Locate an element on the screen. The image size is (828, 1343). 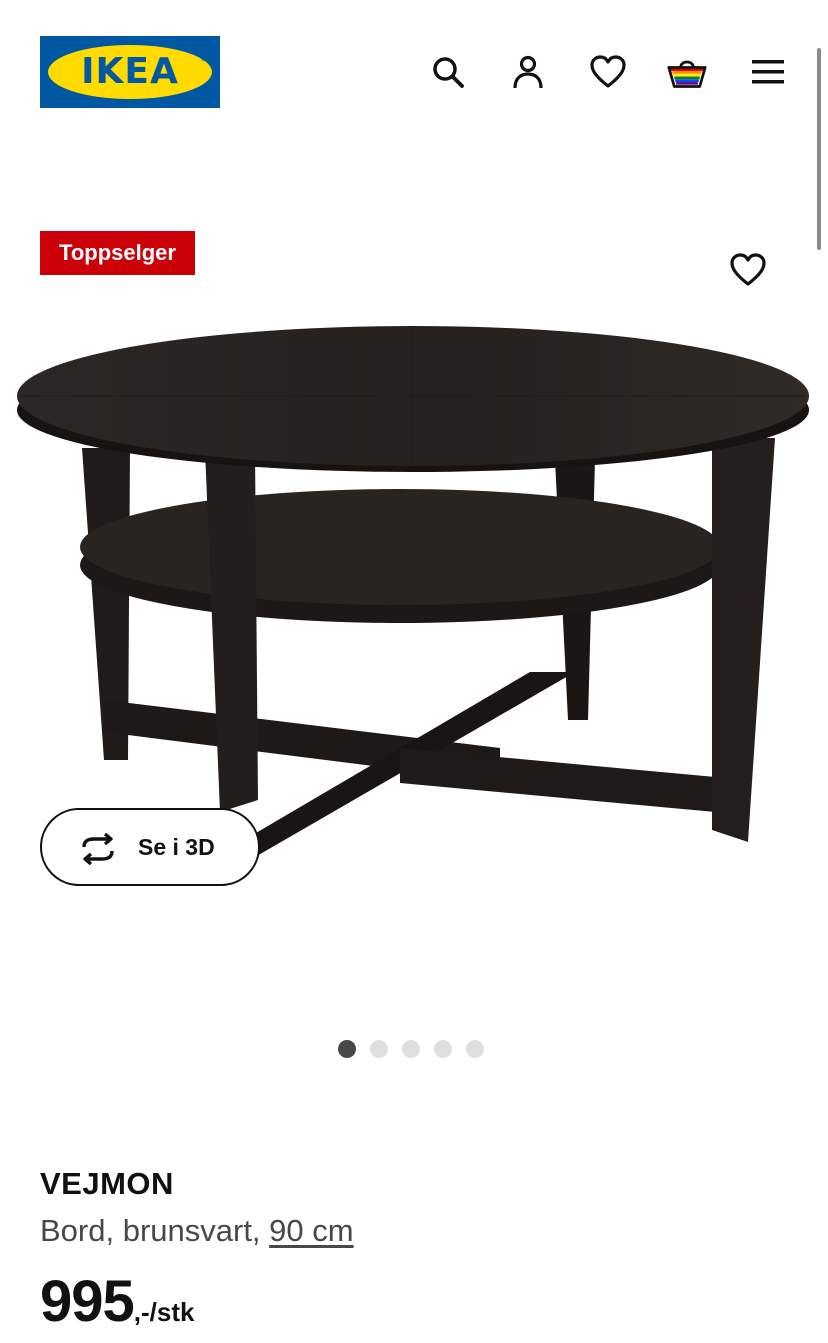
product-name: VEJMON is located at coordinates (107, 1183).